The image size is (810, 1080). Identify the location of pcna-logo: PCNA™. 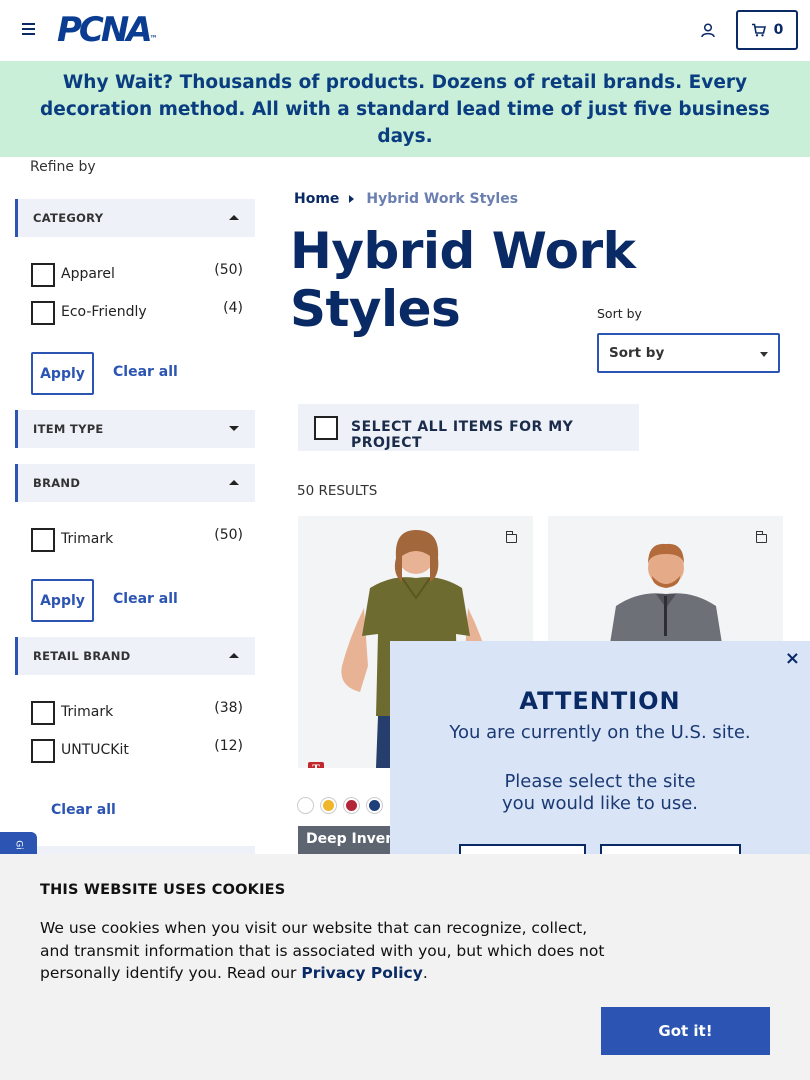
(107, 30).